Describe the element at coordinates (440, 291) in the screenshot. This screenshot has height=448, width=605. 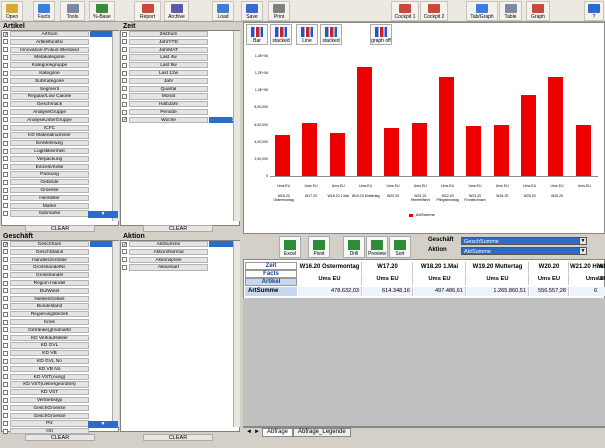
I see `cell-value: 497.486,61` at that location.